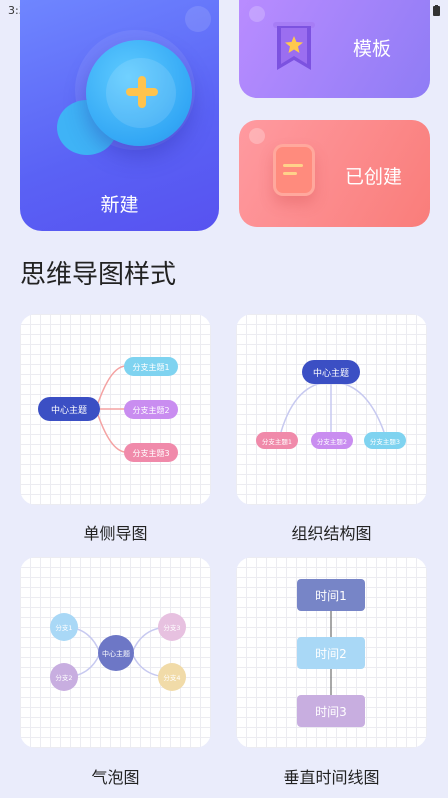  I want to click on bubble-node: 分支3, so click(171, 627).